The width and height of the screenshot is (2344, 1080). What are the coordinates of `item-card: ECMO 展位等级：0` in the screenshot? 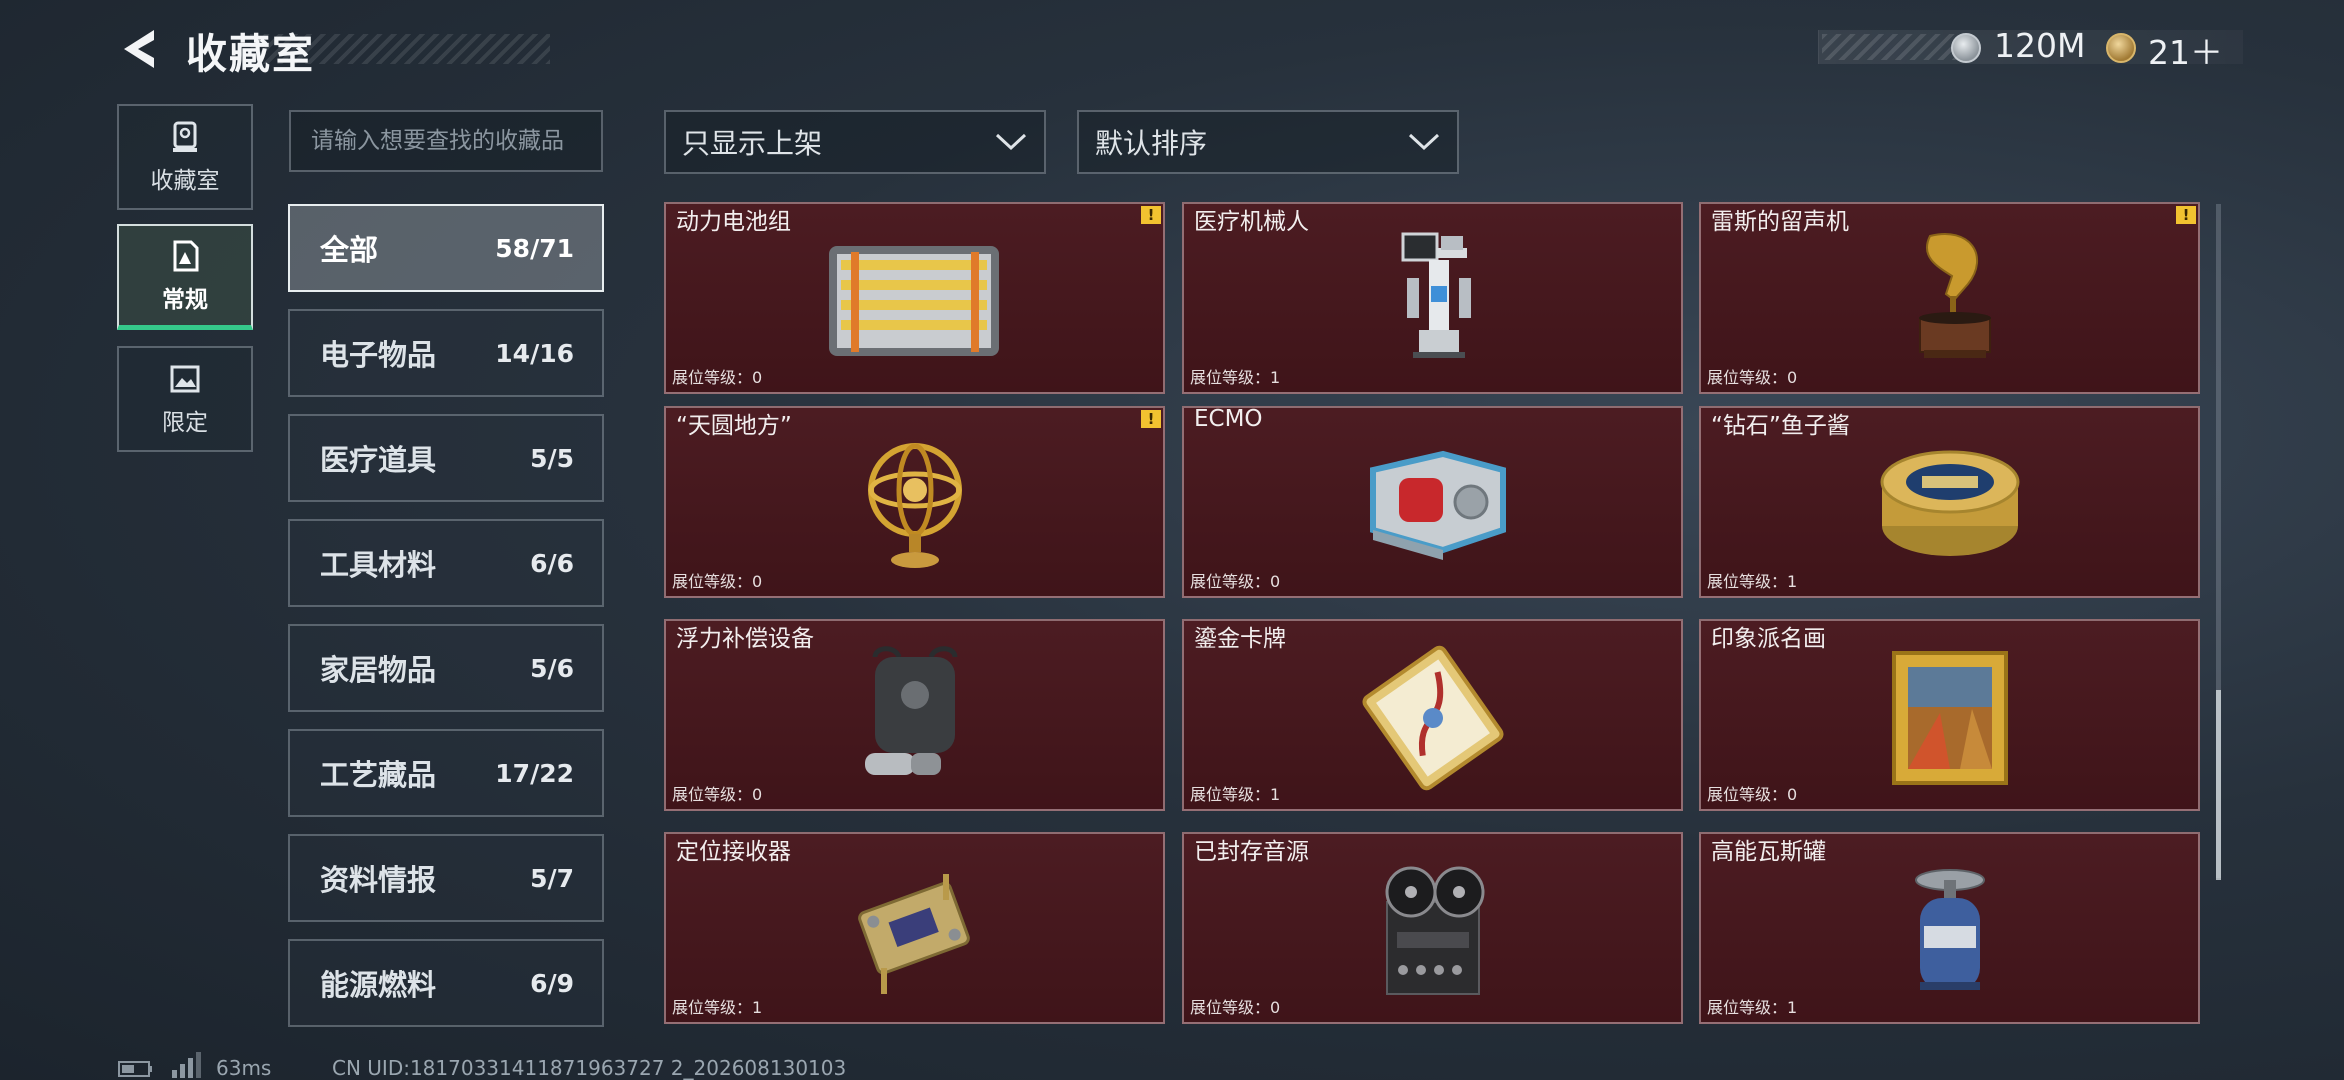 It's located at (1432, 502).